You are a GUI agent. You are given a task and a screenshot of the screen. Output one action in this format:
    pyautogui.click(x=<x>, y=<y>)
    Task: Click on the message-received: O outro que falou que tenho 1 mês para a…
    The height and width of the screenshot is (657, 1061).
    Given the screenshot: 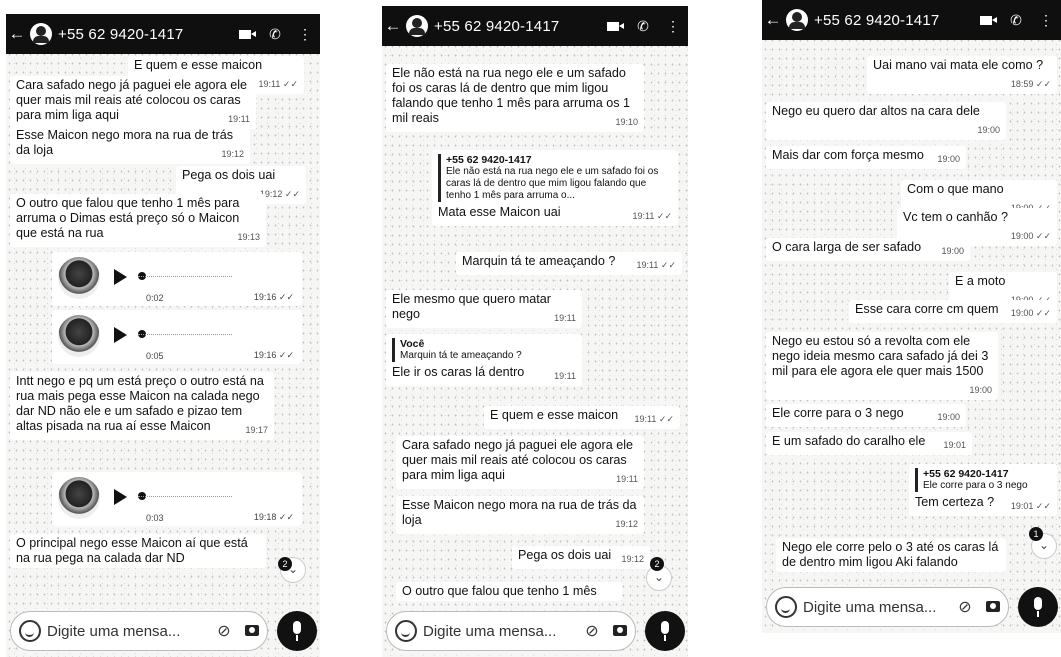 What is the action you would take?
    pyautogui.click(x=138, y=220)
    